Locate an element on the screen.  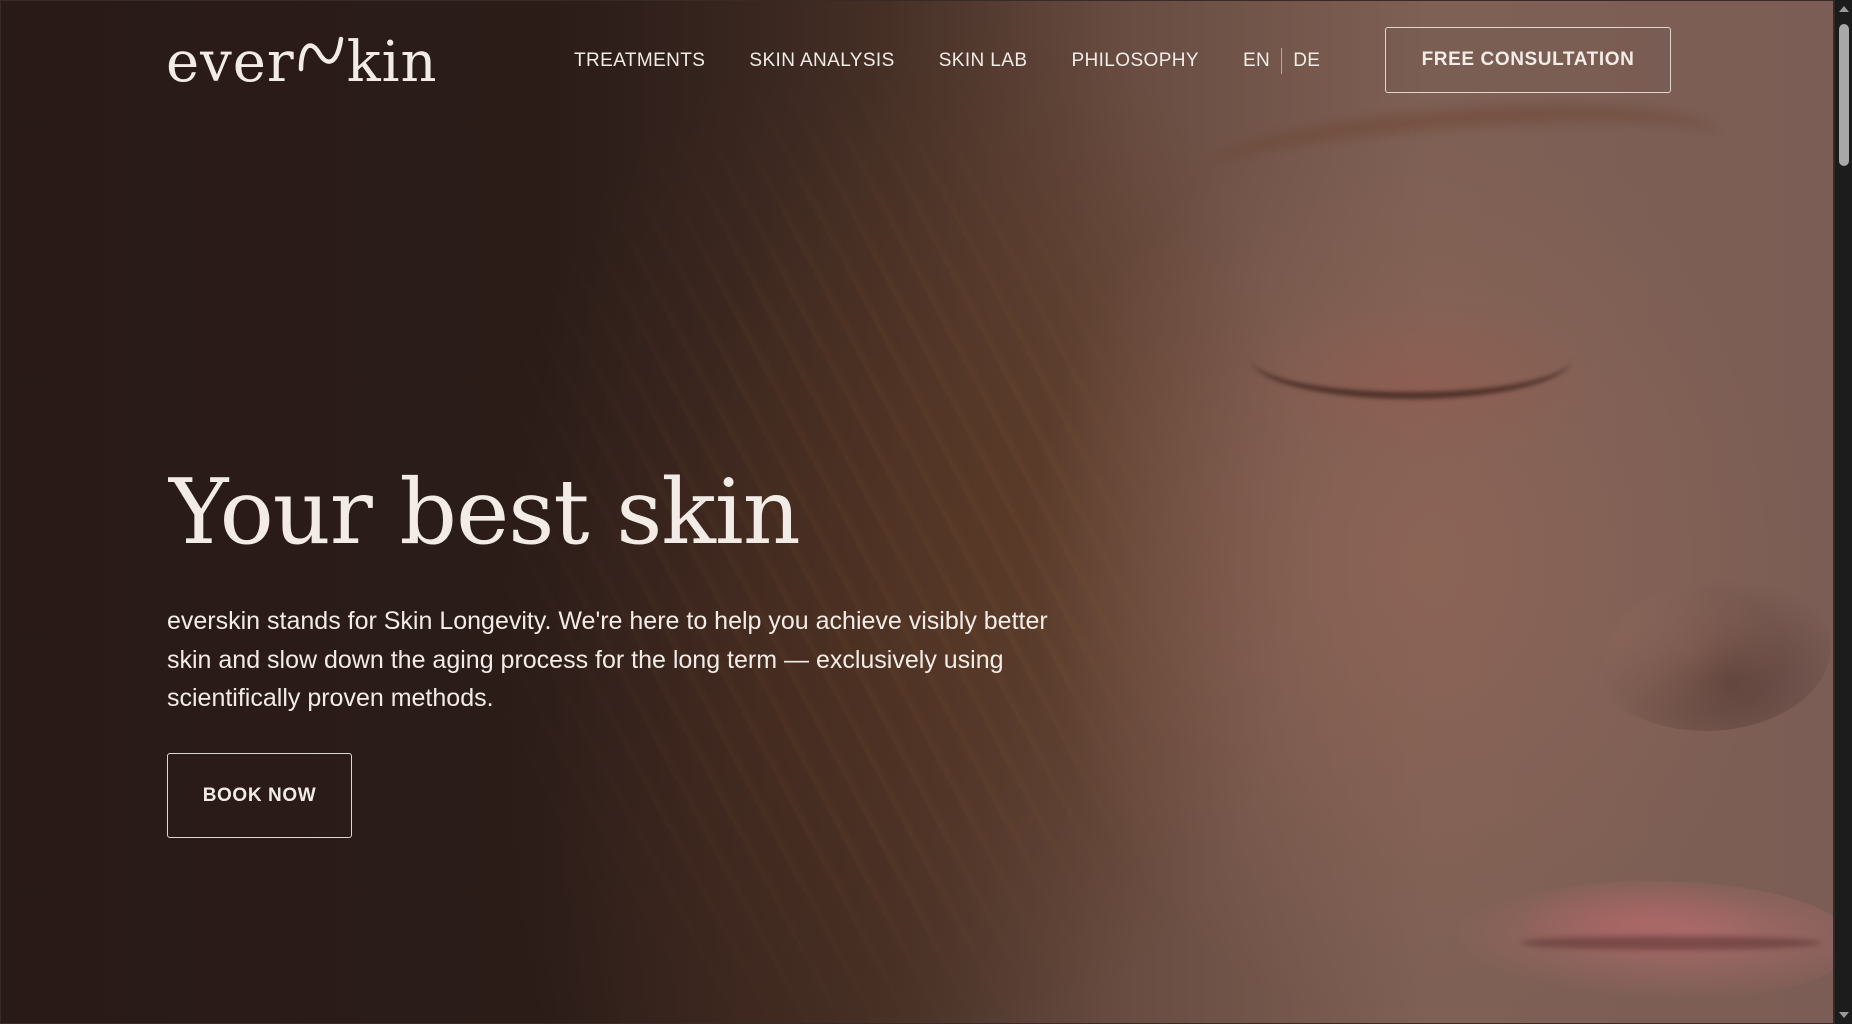
language-divider is located at coordinates (1282, 61).